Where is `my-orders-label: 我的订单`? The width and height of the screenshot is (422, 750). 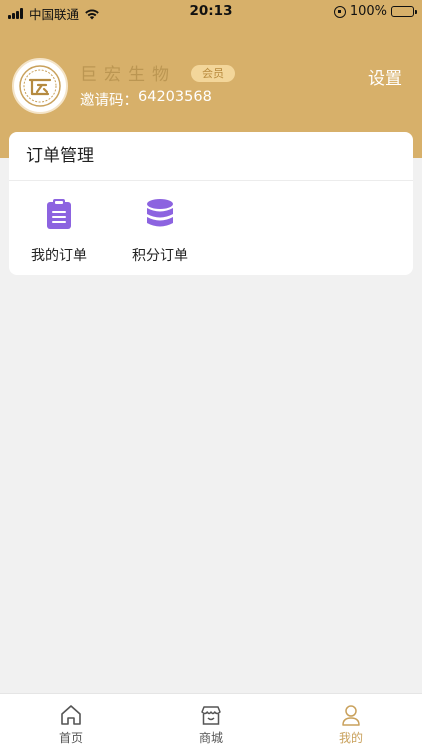 my-orders-label: 我的订单 is located at coordinates (59, 256).